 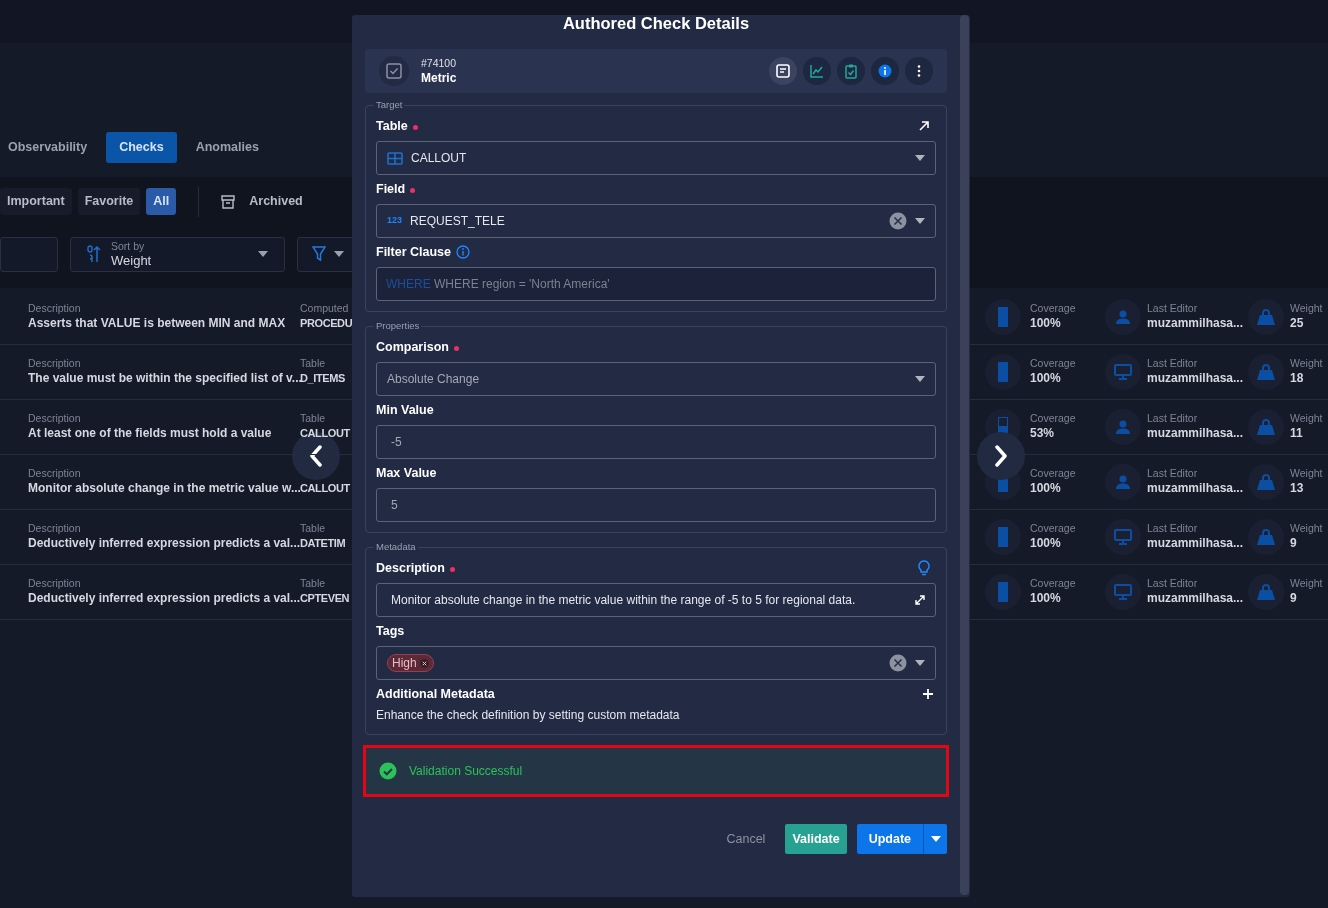 What do you see at coordinates (319, 254) in the screenshot?
I see `funnel-icon` at bounding box center [319, 254].